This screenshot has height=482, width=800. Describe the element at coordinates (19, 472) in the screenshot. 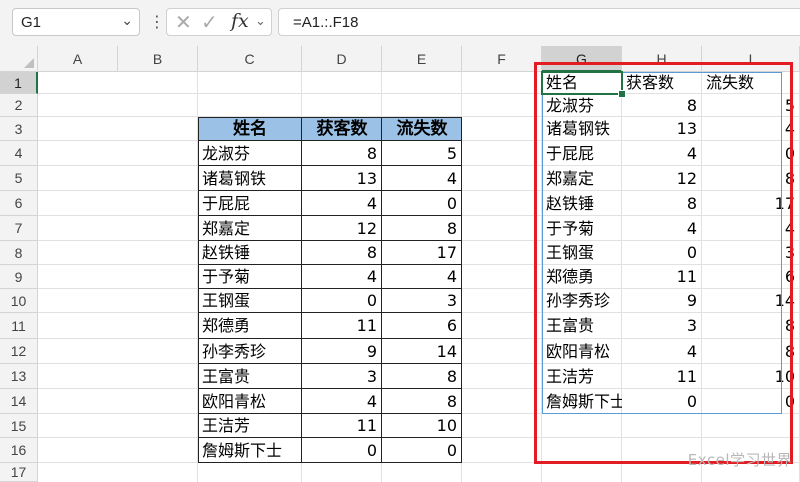

I see `row-header-17: 17` at that location.